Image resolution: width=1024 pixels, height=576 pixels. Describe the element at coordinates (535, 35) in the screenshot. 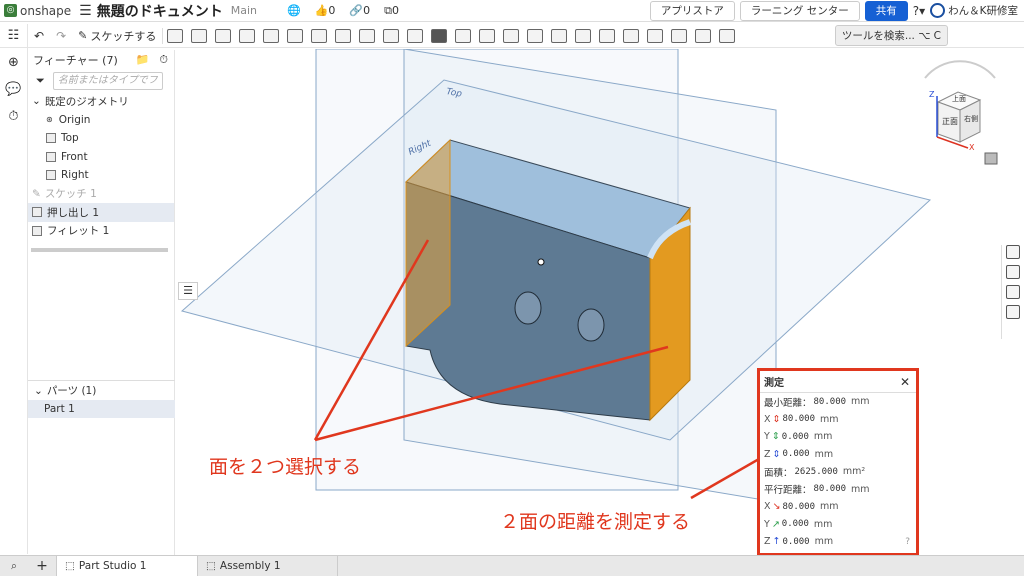

I see `transform-tool-icon` at that location.